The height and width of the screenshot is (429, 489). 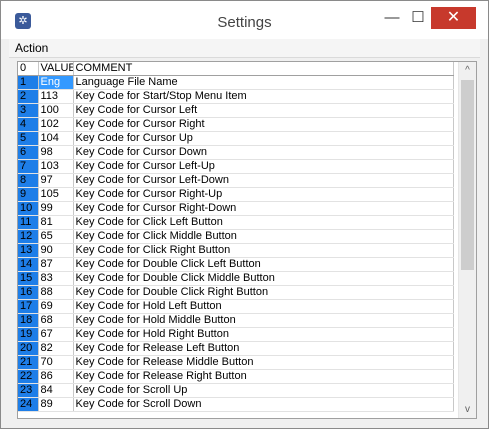 I want to click on comment-cell: Key Code for Cursor Up, so click(x=263, y=138).